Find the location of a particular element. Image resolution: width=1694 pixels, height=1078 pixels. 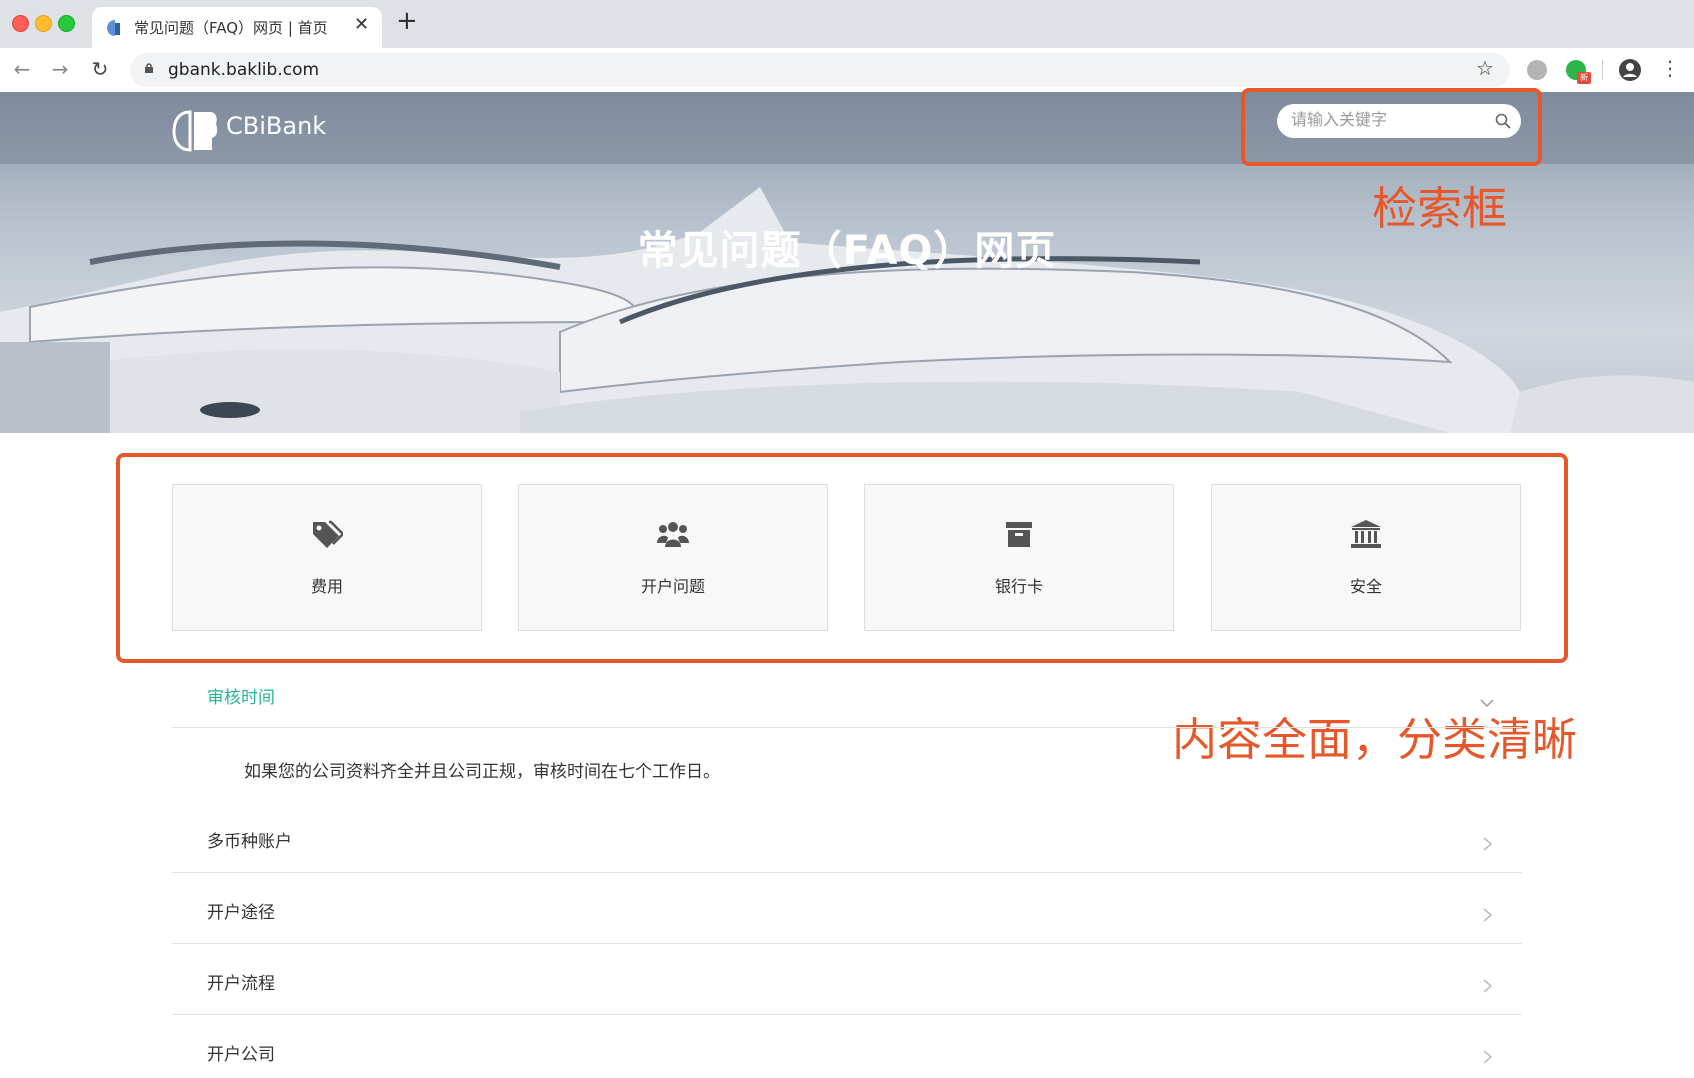

faq-item-title: 开户公司 is located at coordinates (241, 1055).